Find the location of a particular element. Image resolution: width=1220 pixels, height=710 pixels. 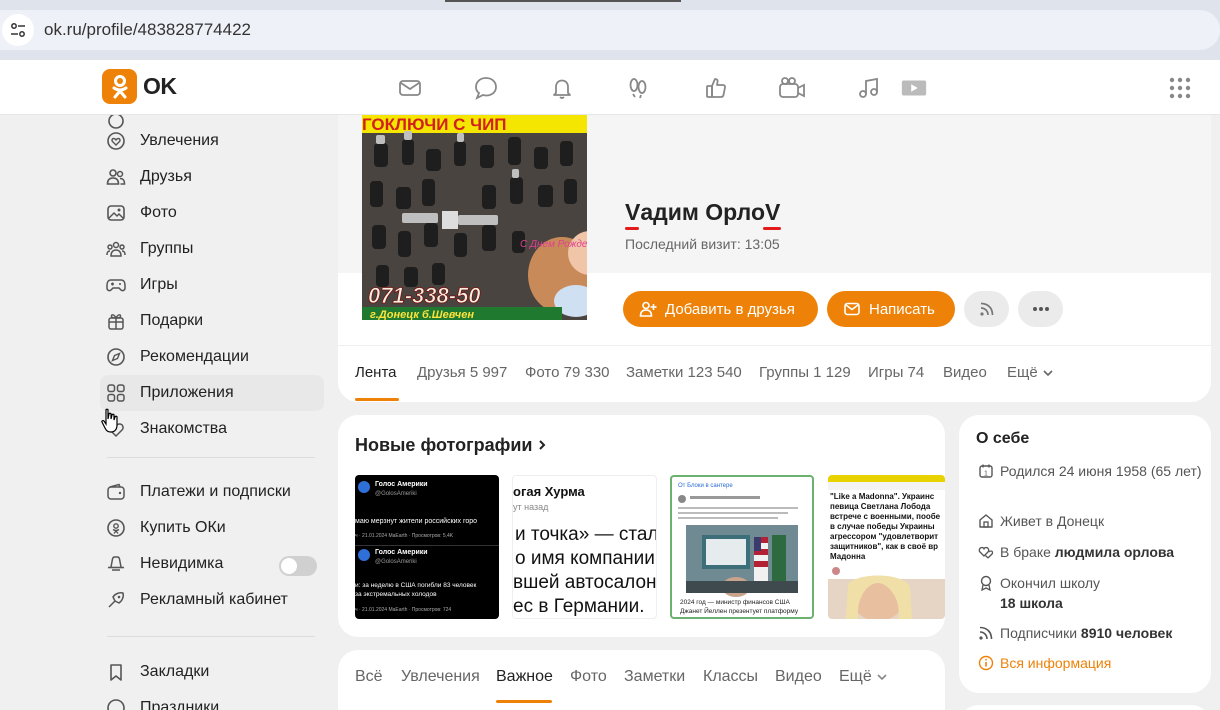

about-married: В браке людмила орлова is located at coordinates (1091, 552).